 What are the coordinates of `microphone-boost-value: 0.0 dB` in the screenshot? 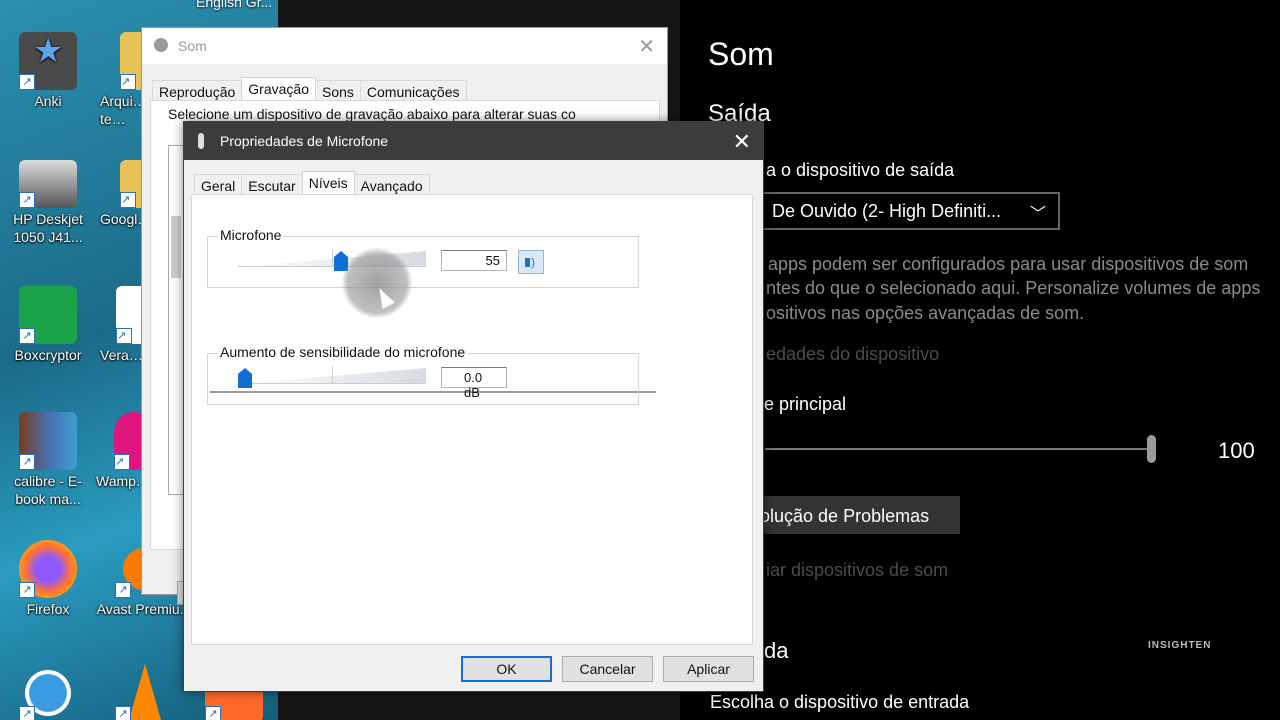 It's located at (474, 383).